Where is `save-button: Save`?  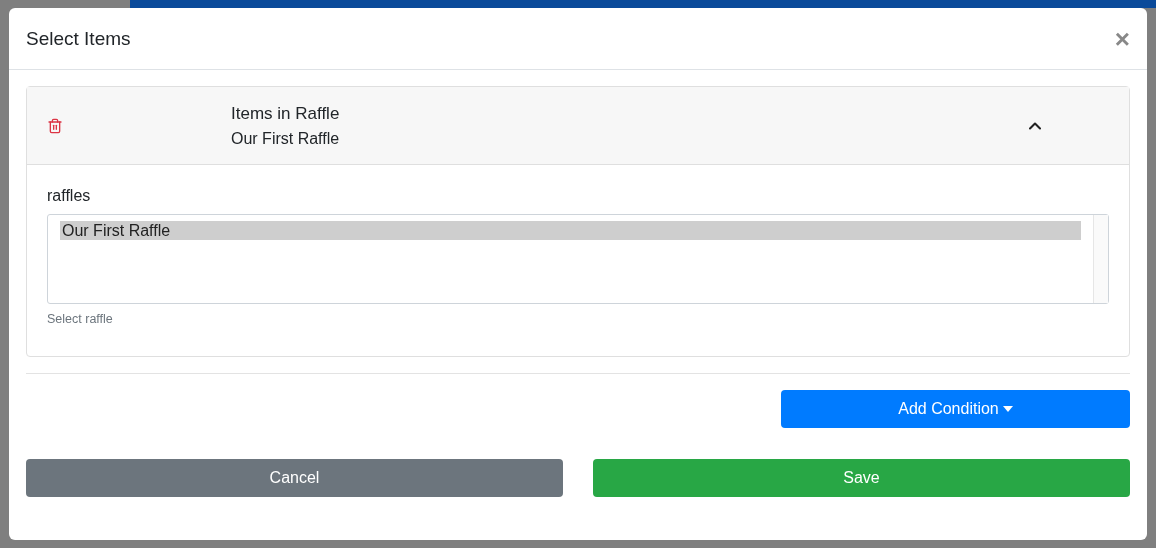 save-button: Save is located at coordinates (861, 478).